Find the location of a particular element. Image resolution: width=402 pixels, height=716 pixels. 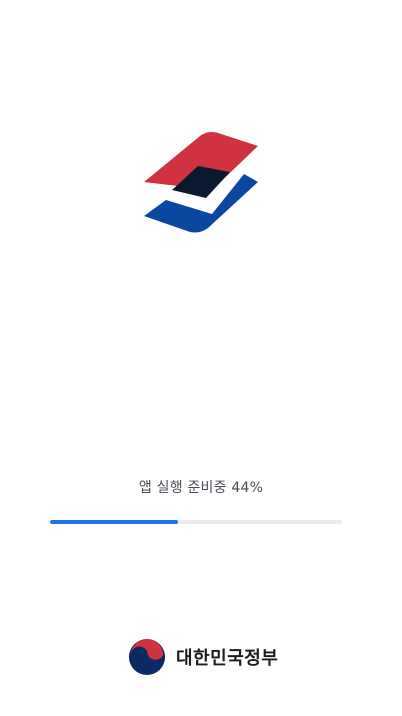

loading-progress-bar is located at coordinates (196, 522).